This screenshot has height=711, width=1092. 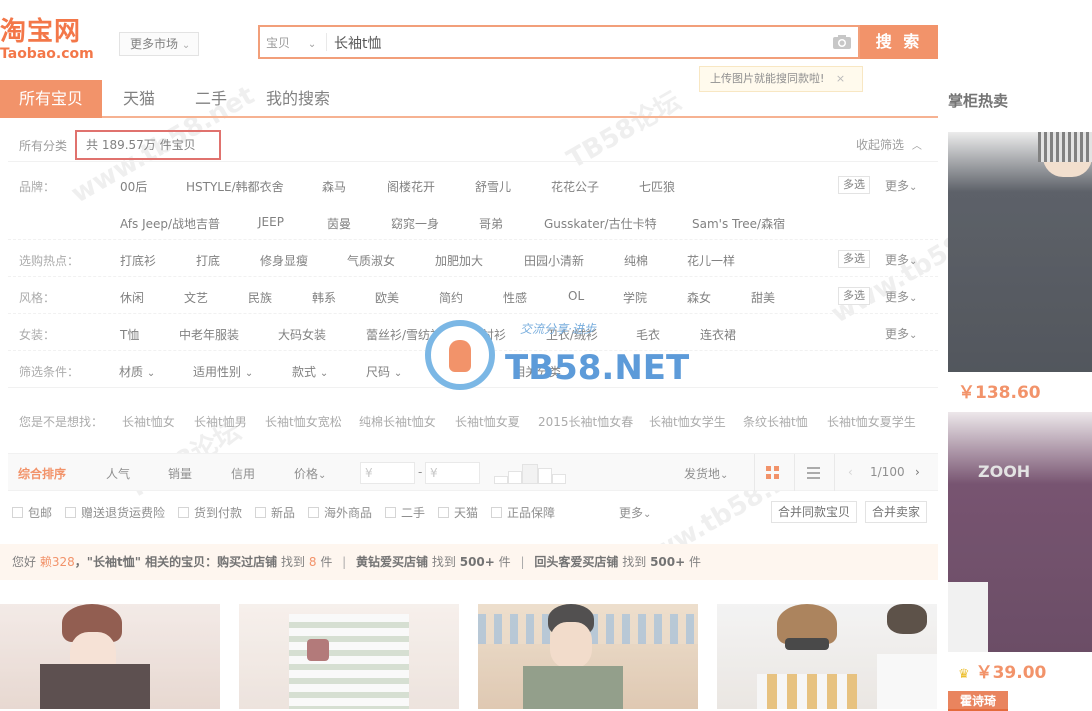 I want to click on filter-option: 欧美, so click(x=387, y=297).